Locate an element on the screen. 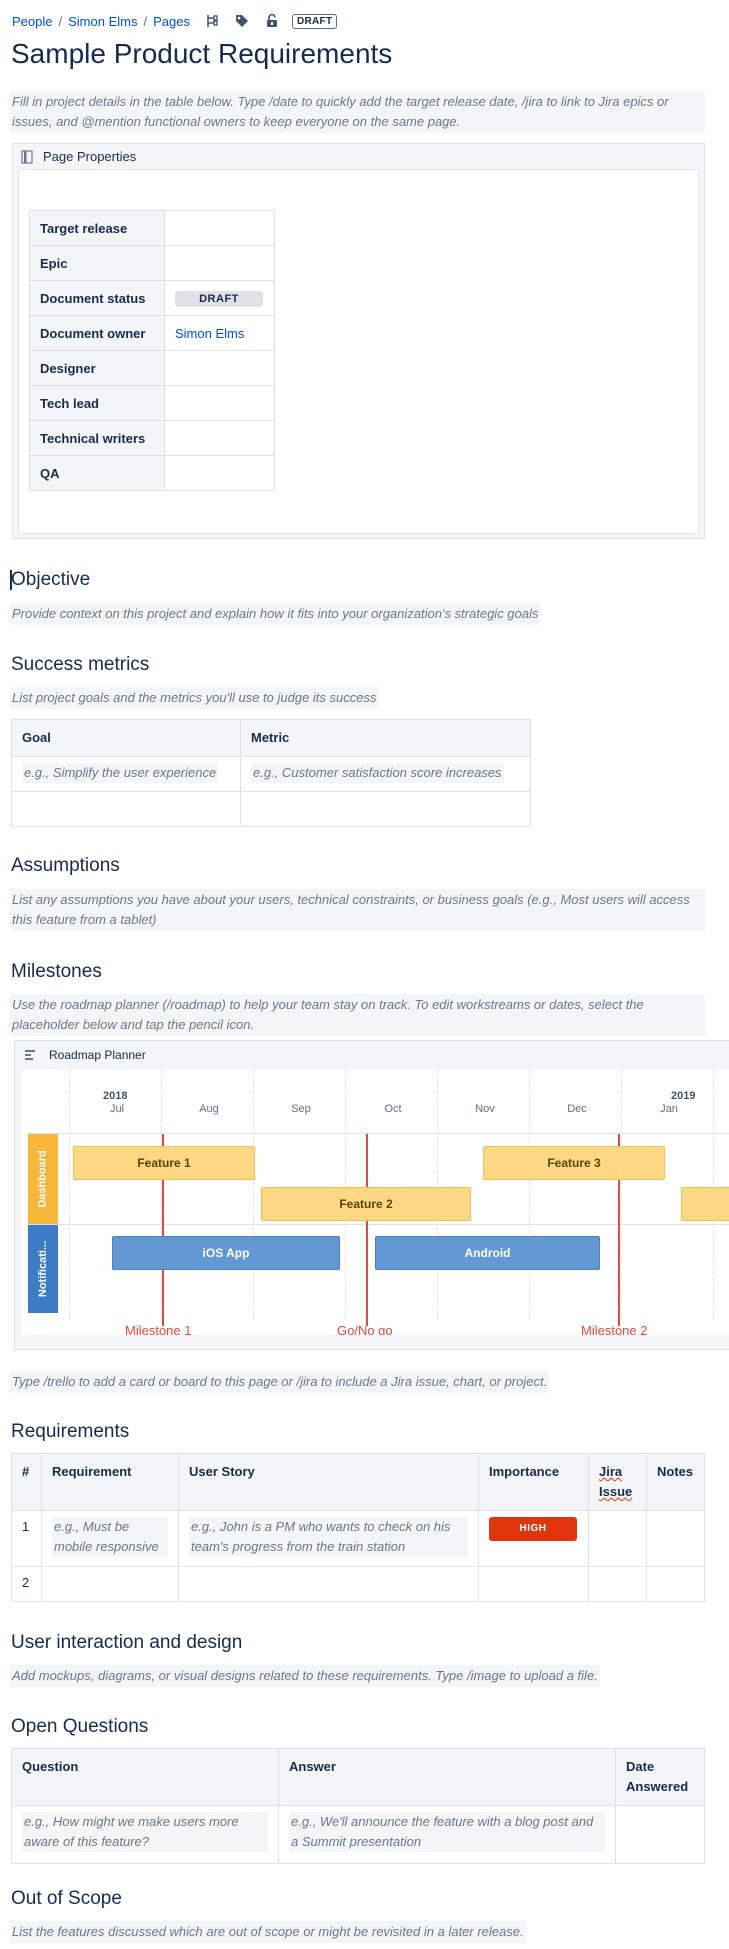 The image size is (729, 1949). heading-assumptions: Assumptions is located at coordinates (65, 865).